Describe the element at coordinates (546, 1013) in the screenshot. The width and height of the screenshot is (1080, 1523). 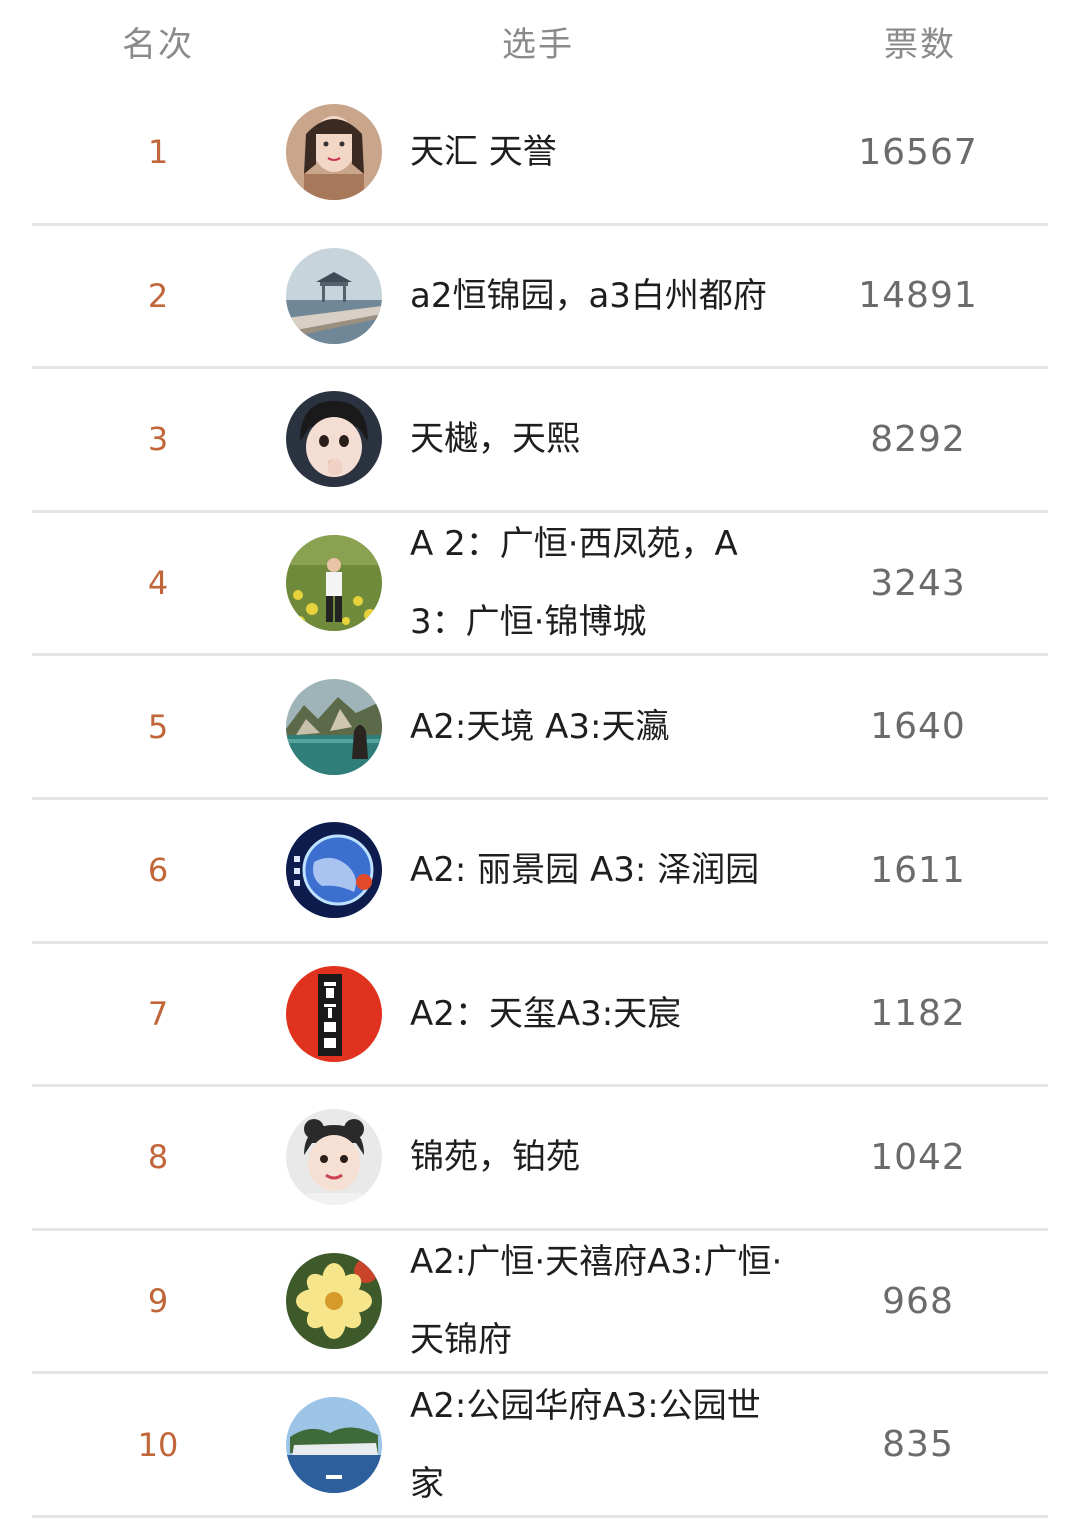
I see `player-name: A2：天玺A3:天宸` at that location.